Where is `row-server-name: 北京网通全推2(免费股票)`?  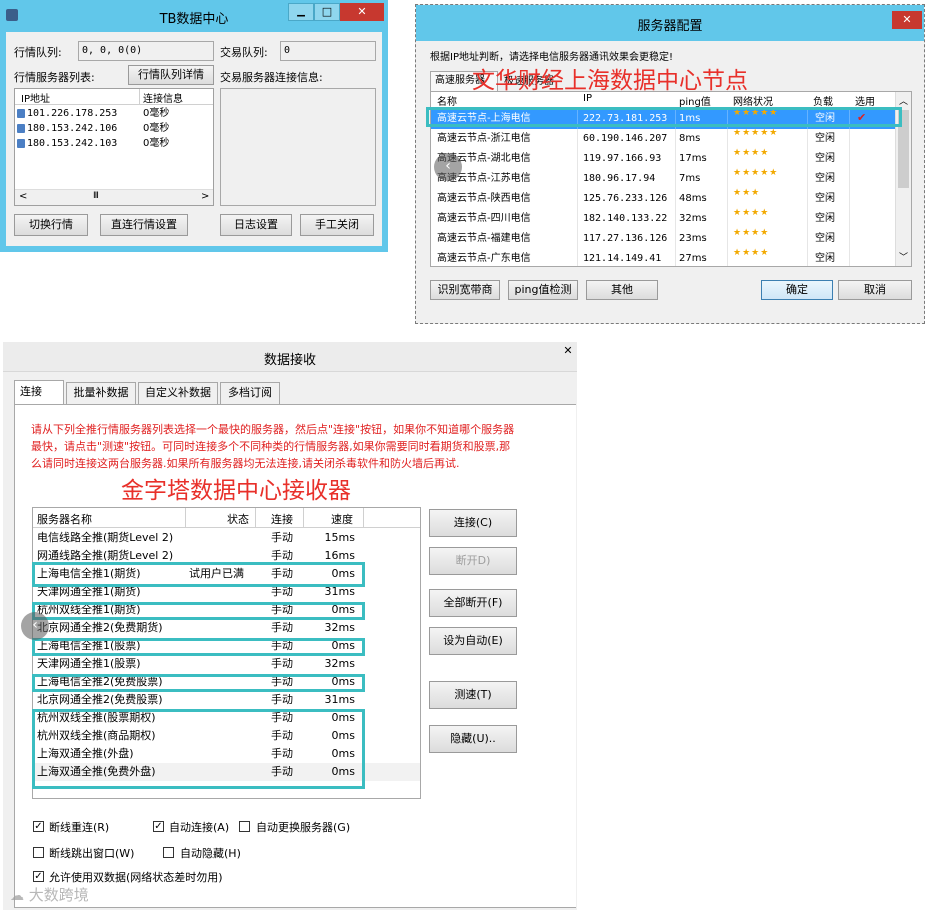
row-server-name: 北京网通全推2(免费股票) is located at coordinates (100, 699).